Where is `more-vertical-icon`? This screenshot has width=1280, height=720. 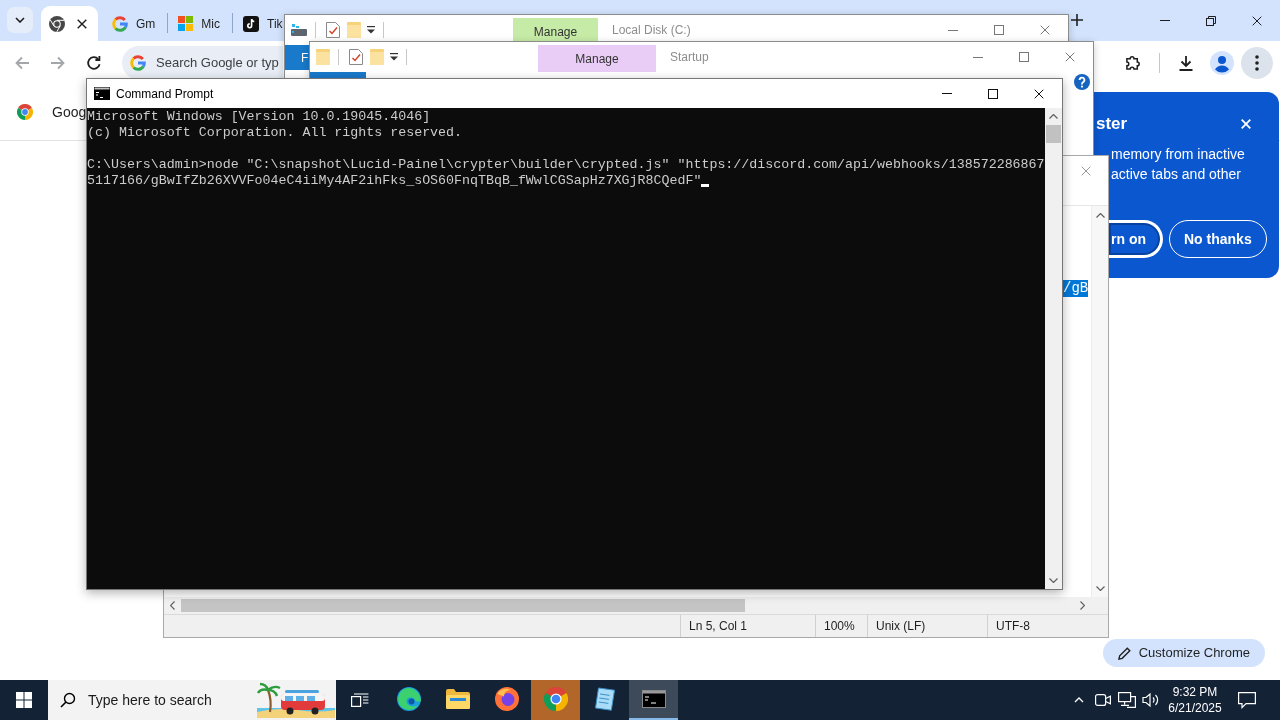
more-vertical-icon is located at coordinates (1257, 62).